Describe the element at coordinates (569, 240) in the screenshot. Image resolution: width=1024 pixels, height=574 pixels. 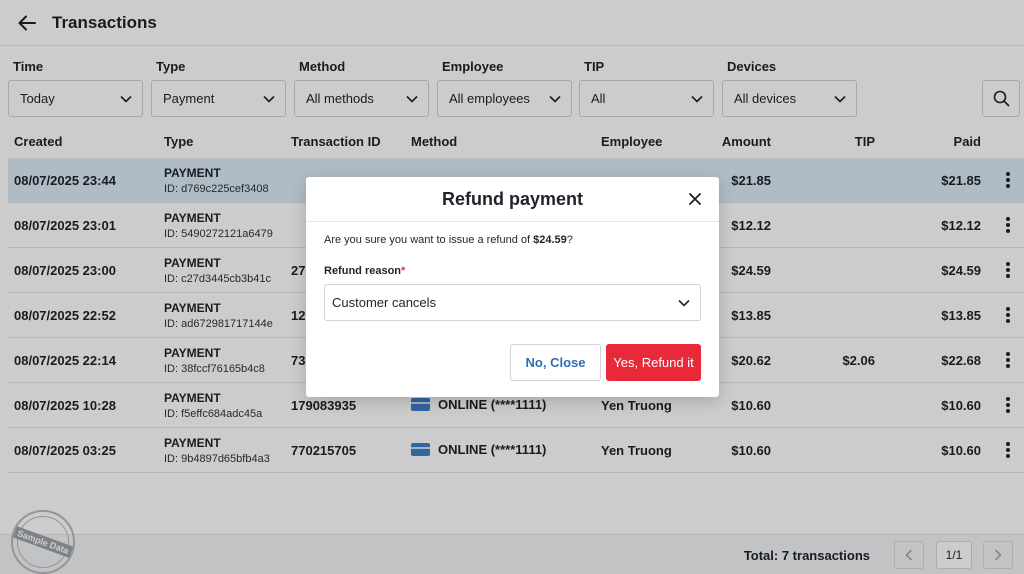
I see `question-suffix: ?` at that location.